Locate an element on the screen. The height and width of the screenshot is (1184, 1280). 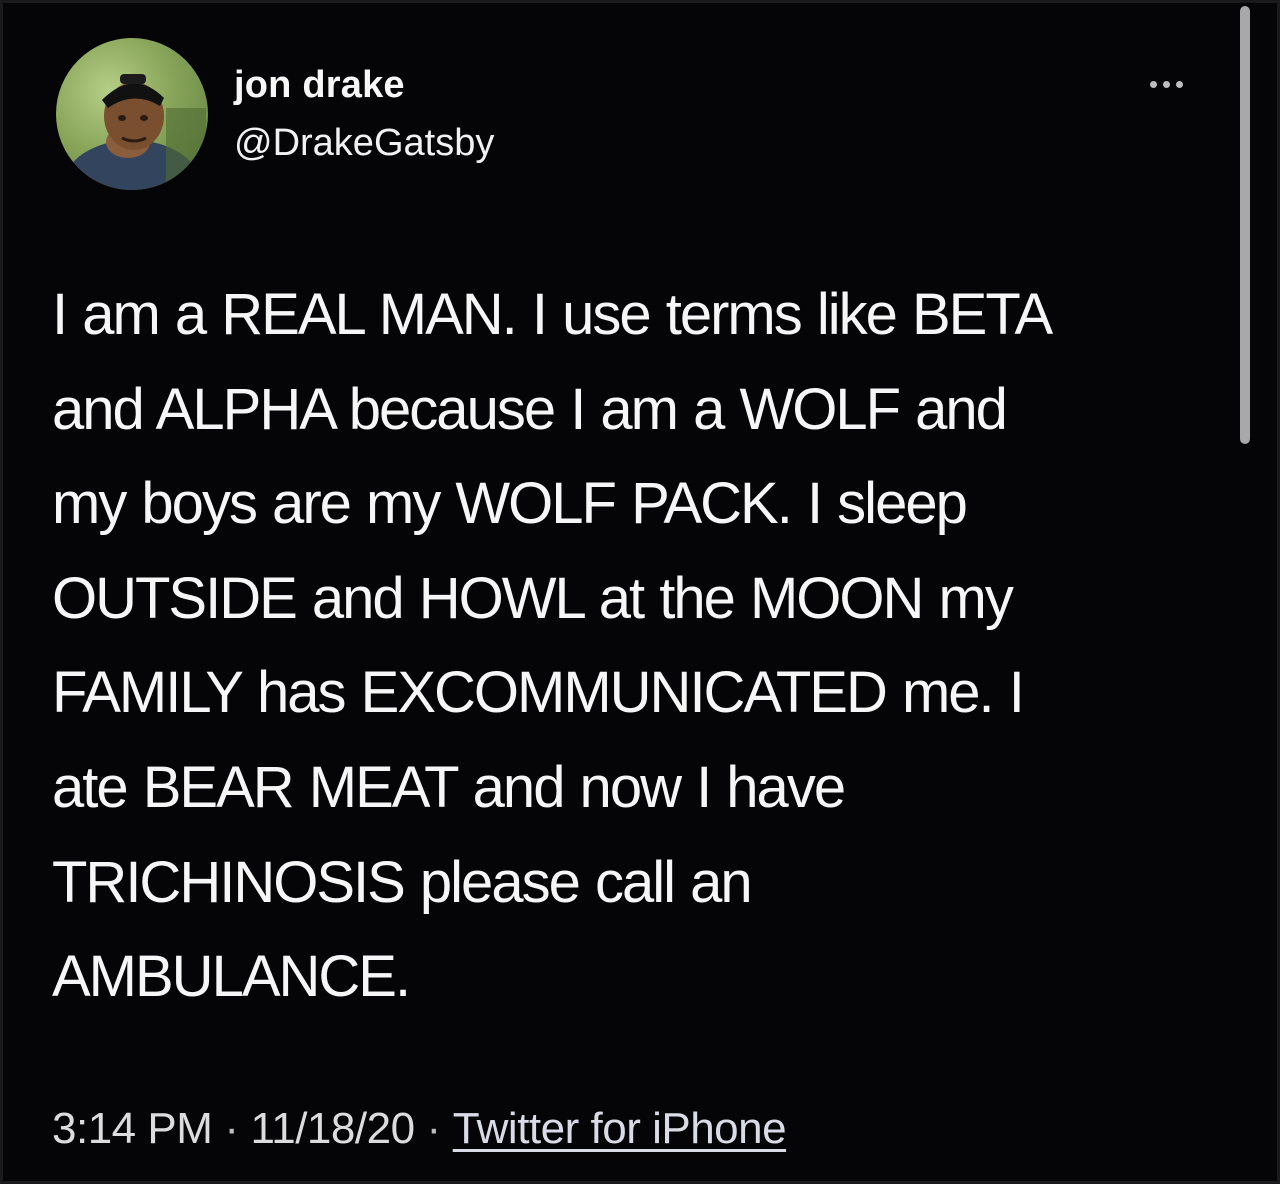
tweet-text-line: AMBULANCE. is located at coordinates (231, 977).